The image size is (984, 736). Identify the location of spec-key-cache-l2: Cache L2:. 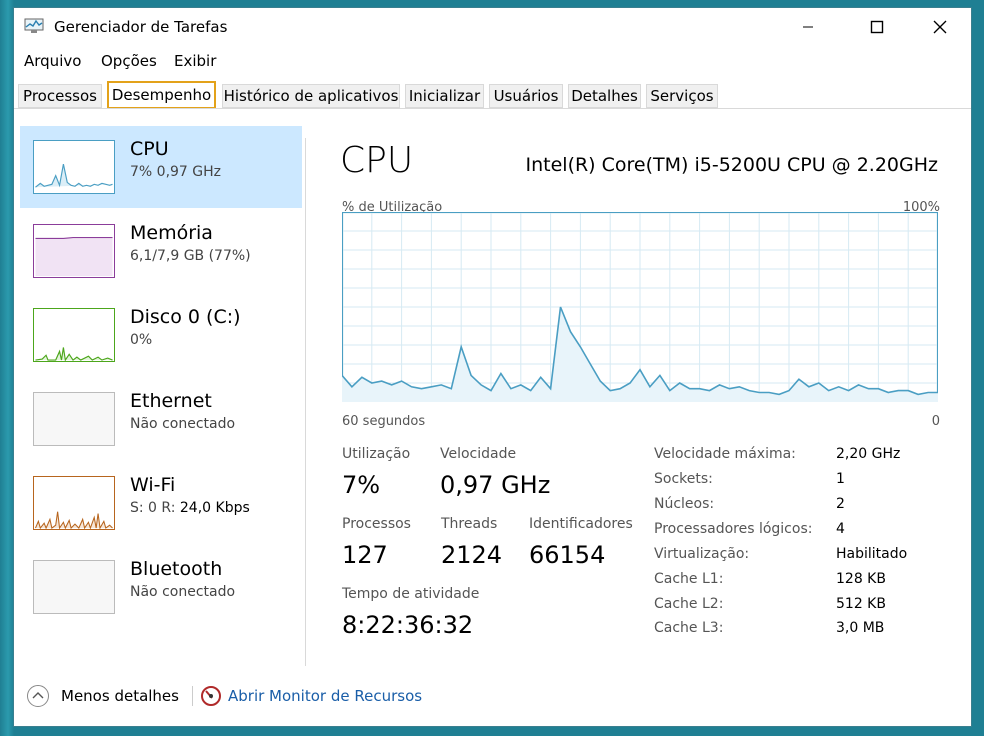
(689, 604).